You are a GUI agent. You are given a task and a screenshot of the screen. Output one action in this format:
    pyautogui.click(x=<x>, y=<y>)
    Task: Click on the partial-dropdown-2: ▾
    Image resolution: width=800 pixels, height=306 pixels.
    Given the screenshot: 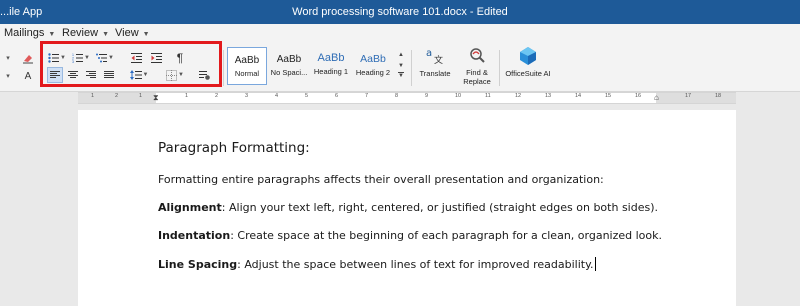 What is the action you would take?
    pyautogui.click(x=8, y=76)
    